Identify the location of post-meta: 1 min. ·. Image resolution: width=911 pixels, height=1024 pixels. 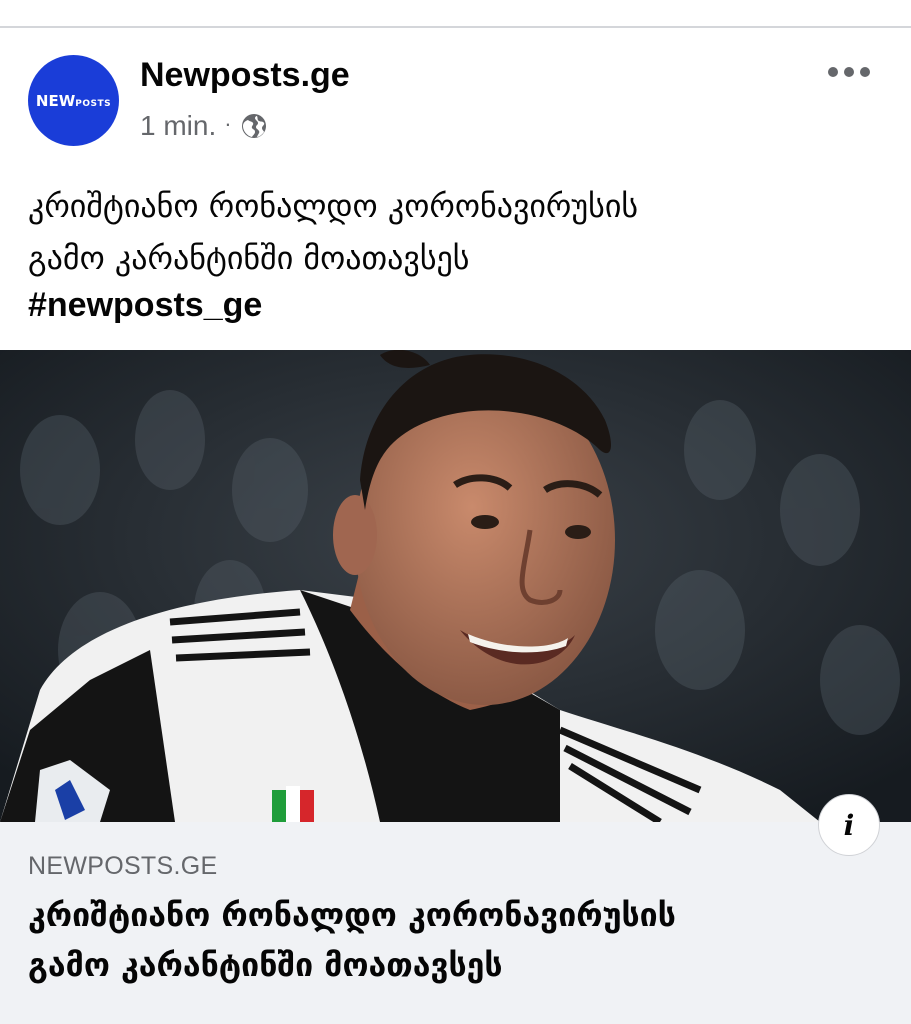
(204, 126).